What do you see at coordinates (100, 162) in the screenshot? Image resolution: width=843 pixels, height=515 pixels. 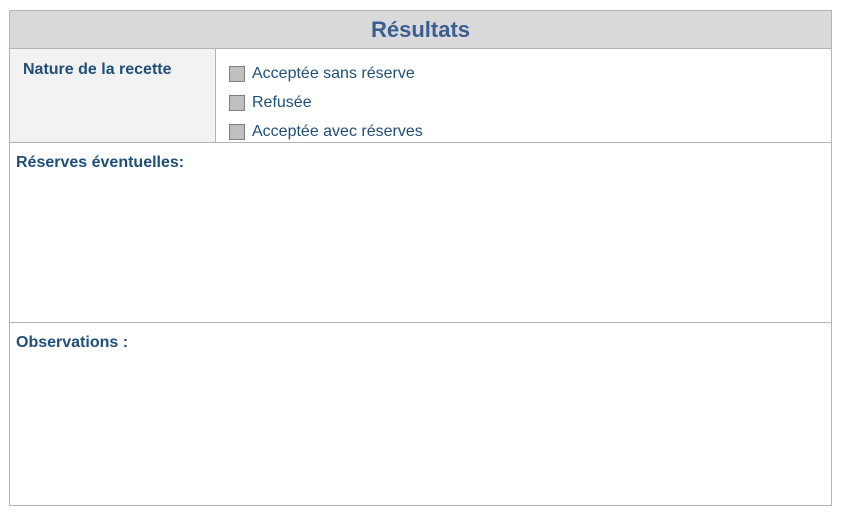 I see `reserves-label: Réserves éventuelles:` at bounding box center [100, 162].